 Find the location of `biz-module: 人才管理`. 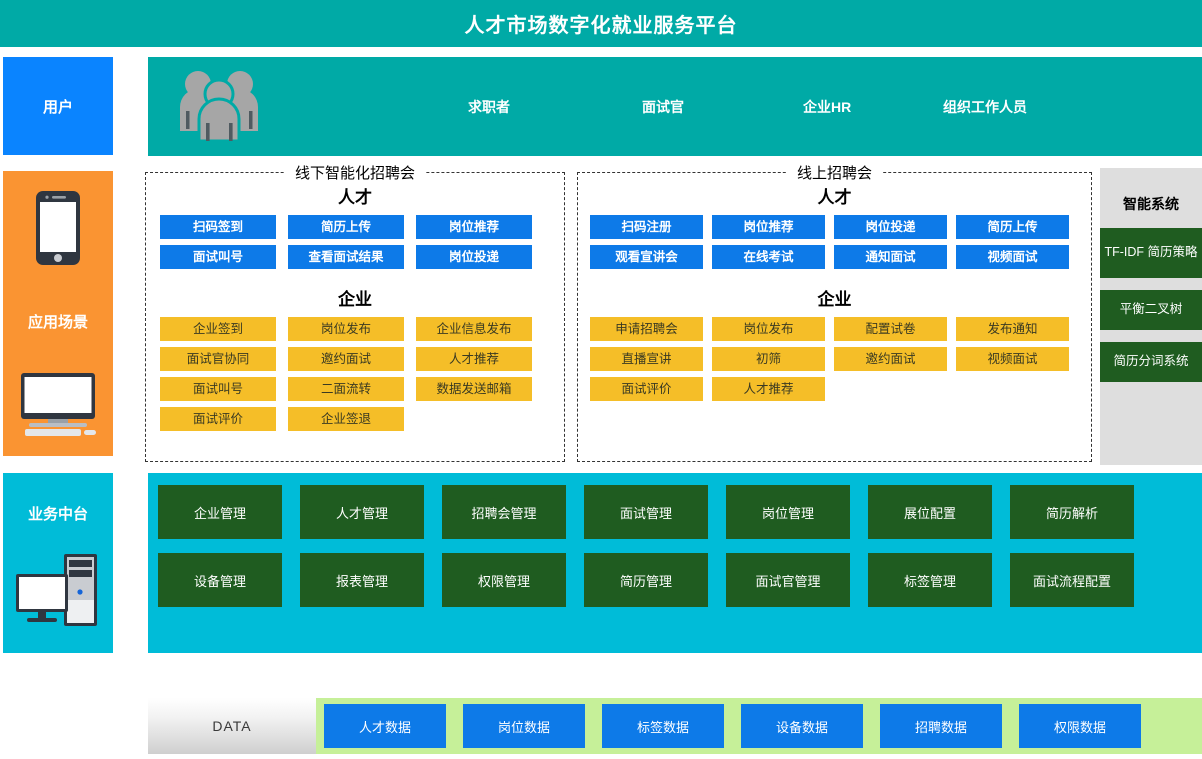

biz-module: 人才管理 is located at coordinates (362, 512).